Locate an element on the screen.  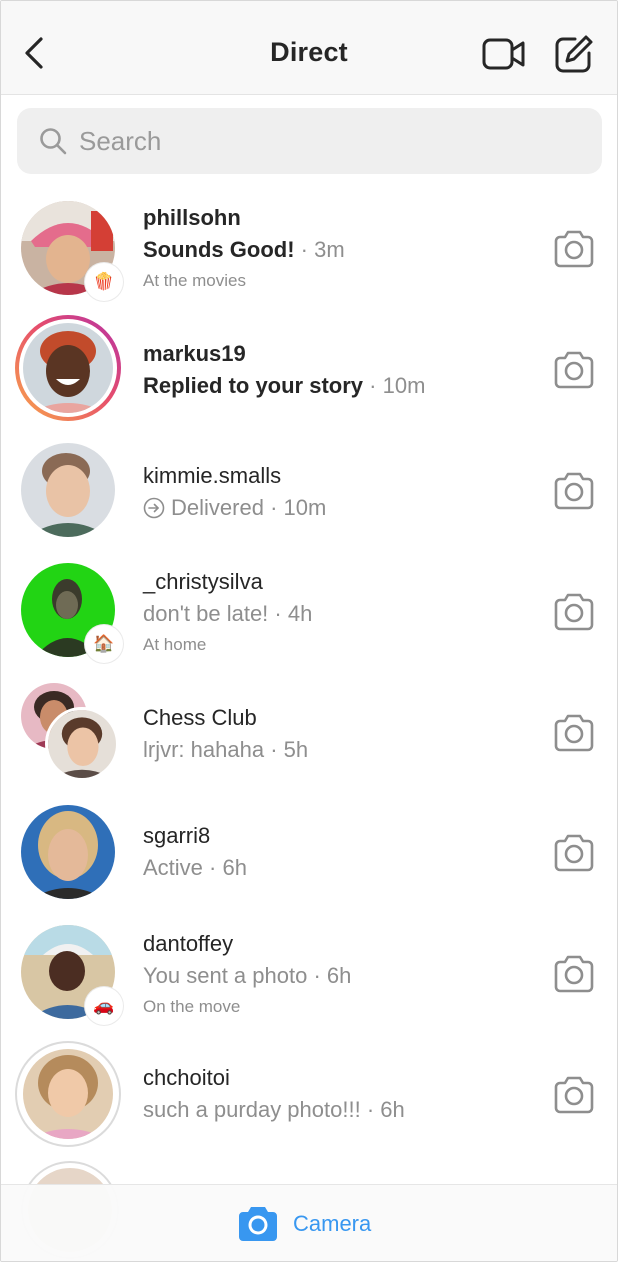
thread-username: Chess Club is located at coordinates (200, 717).